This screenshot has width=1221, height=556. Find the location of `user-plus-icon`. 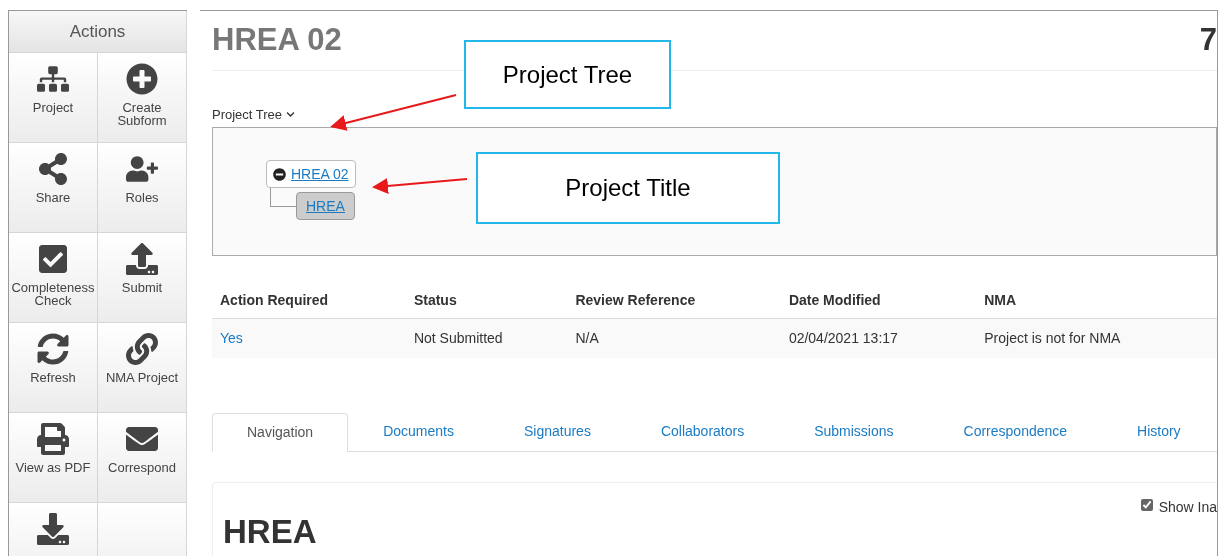

user-plus-icon is located at coordinates (142, 169).